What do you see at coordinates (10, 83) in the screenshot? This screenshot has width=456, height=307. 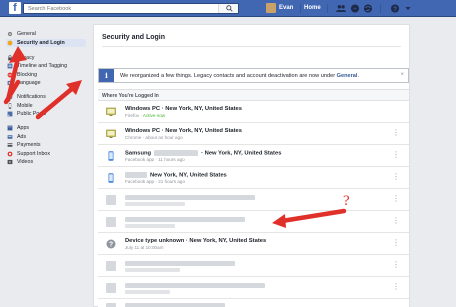 I see `language-icon` at bounding box center [10, 83].